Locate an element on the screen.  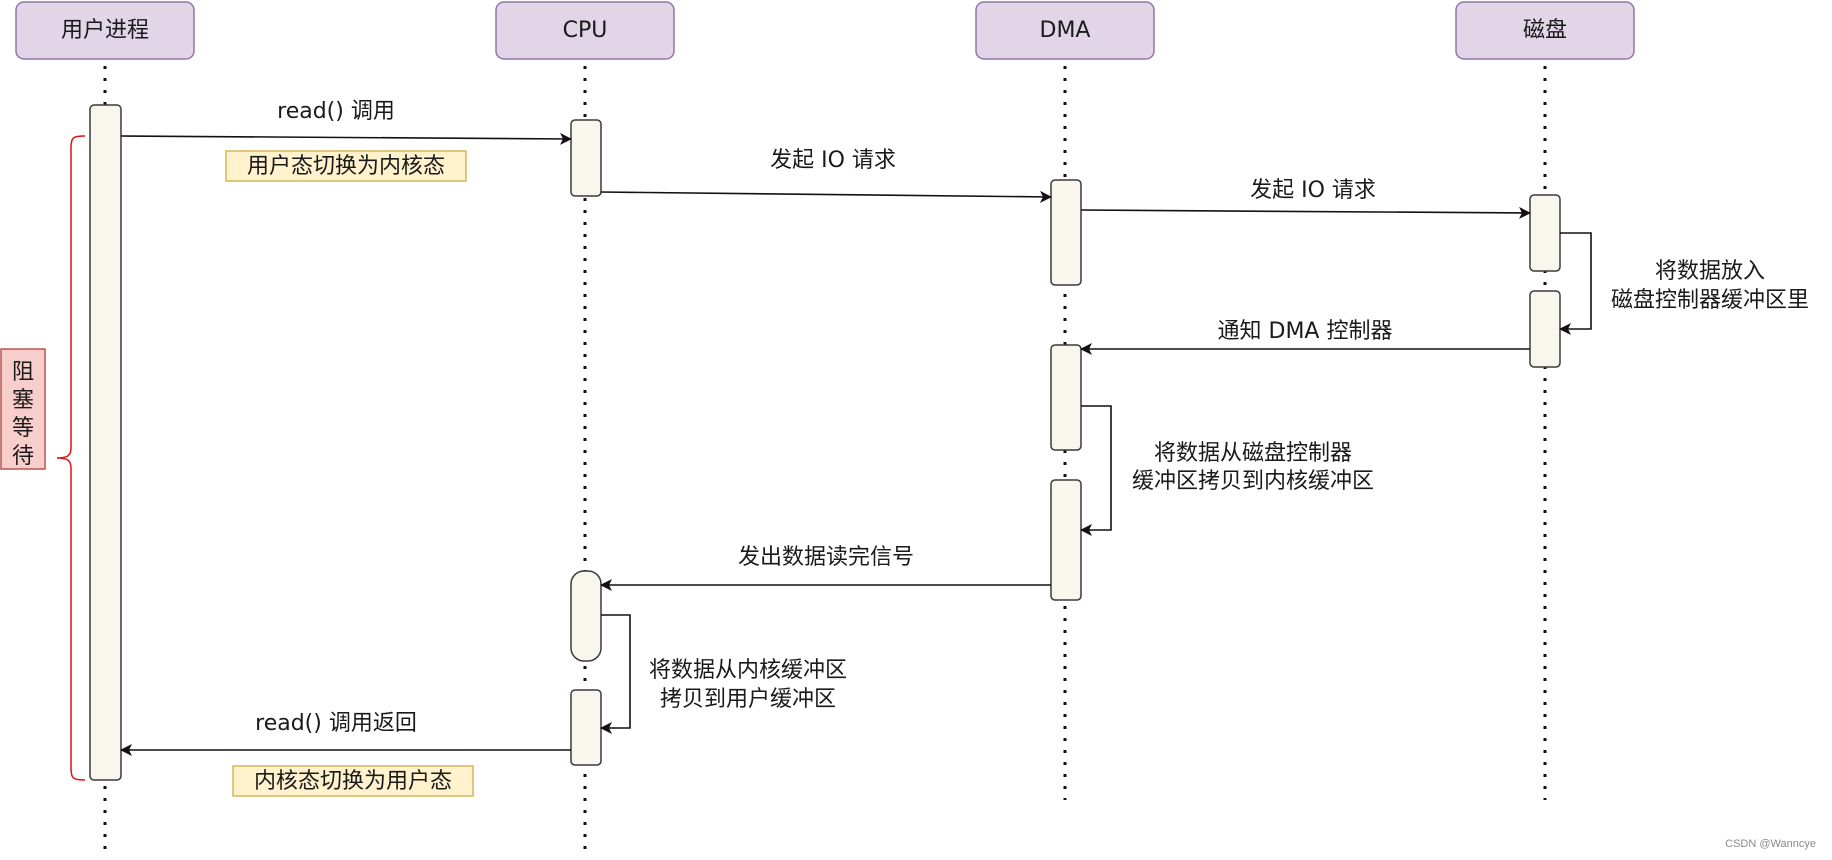
activation-user is located at coordinates (105, 442).